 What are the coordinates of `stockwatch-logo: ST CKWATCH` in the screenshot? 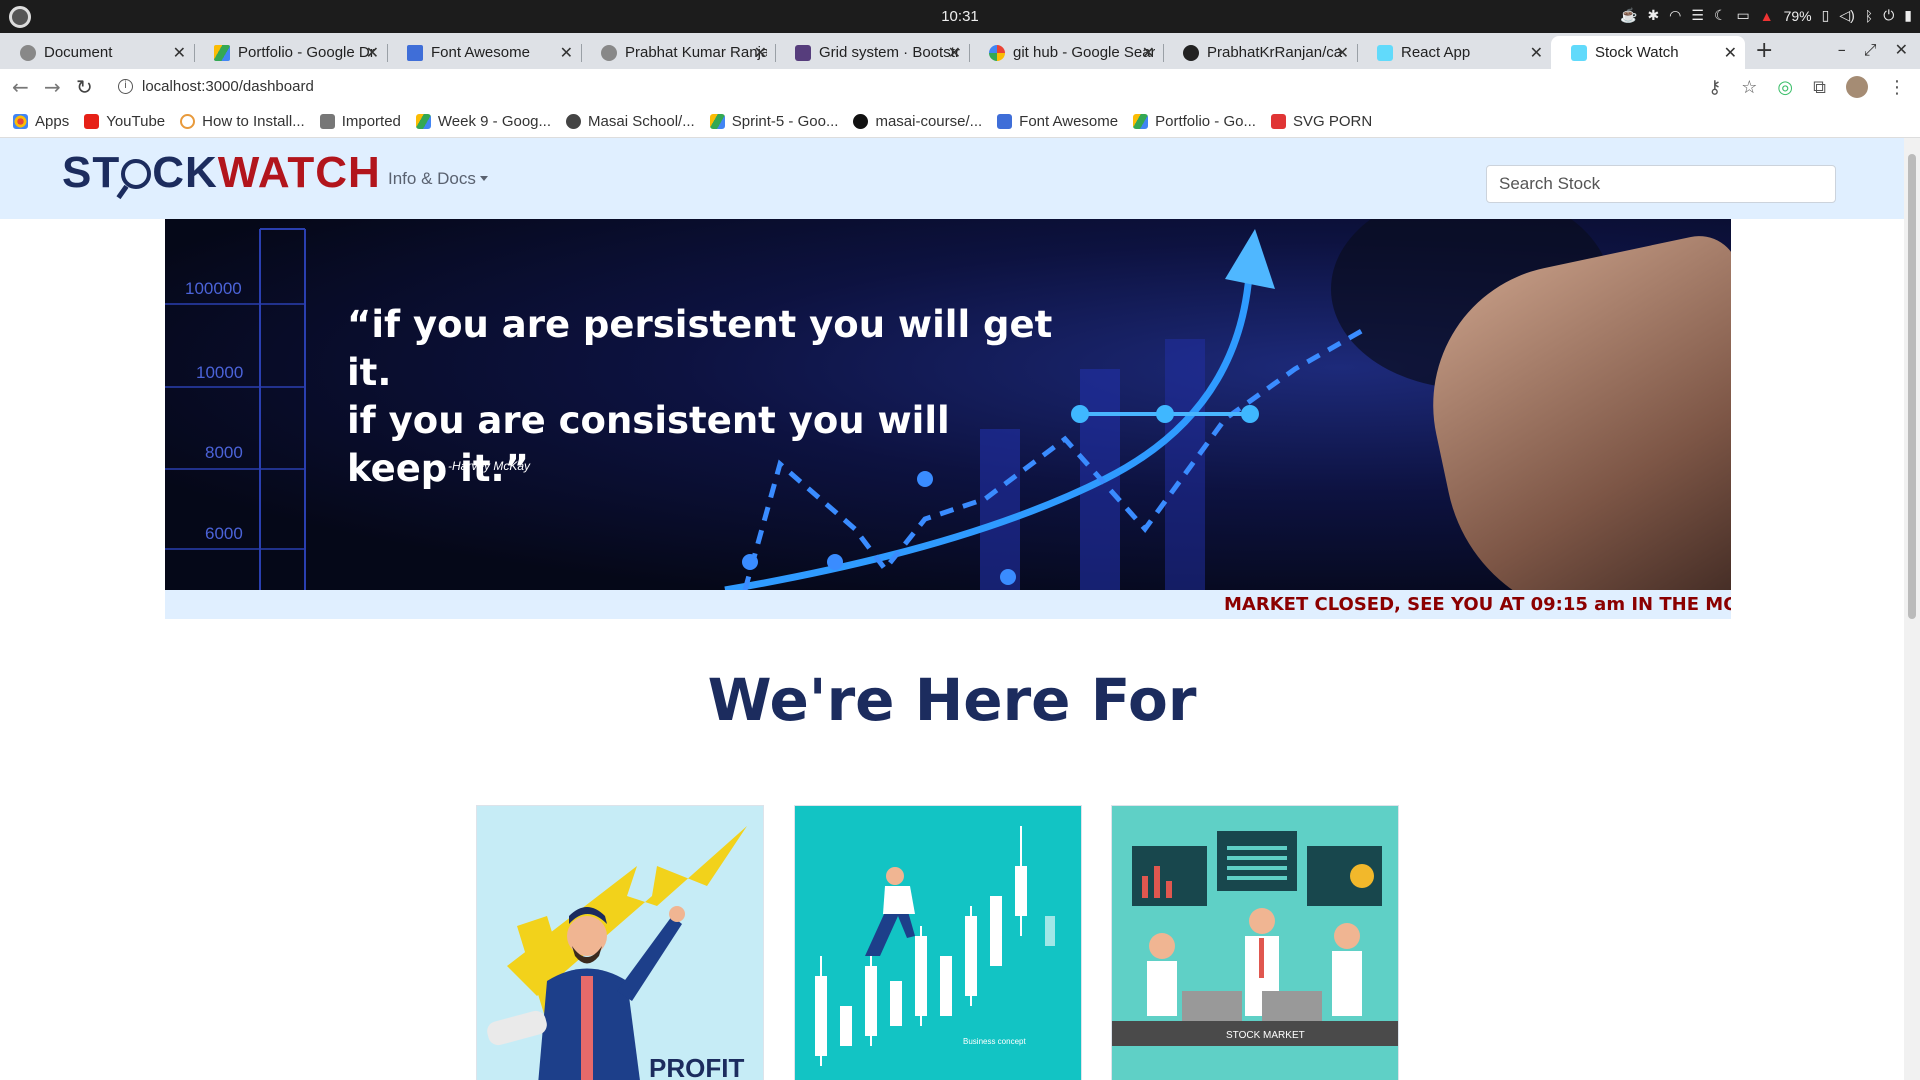 It's located at (221, 173).